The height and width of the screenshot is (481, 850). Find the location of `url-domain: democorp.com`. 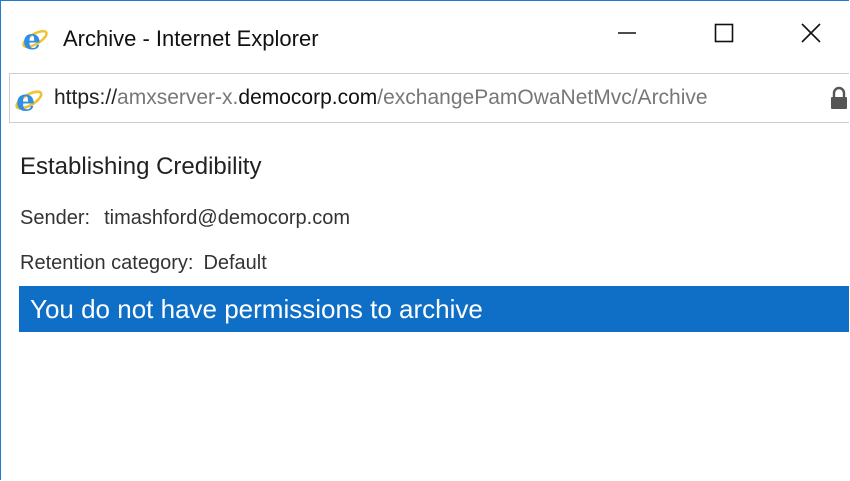

url-domain: democorp.com is located at coordinates (308, 97).